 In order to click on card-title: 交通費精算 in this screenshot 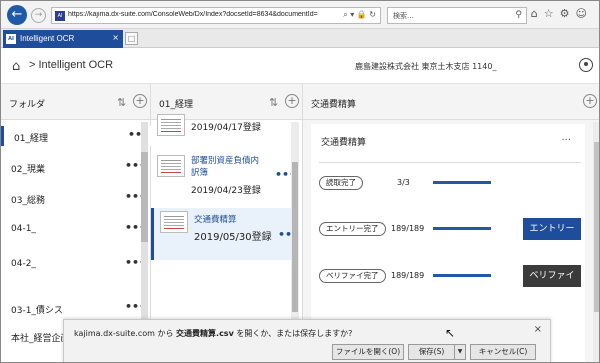, I will do `click(344, 143)`.